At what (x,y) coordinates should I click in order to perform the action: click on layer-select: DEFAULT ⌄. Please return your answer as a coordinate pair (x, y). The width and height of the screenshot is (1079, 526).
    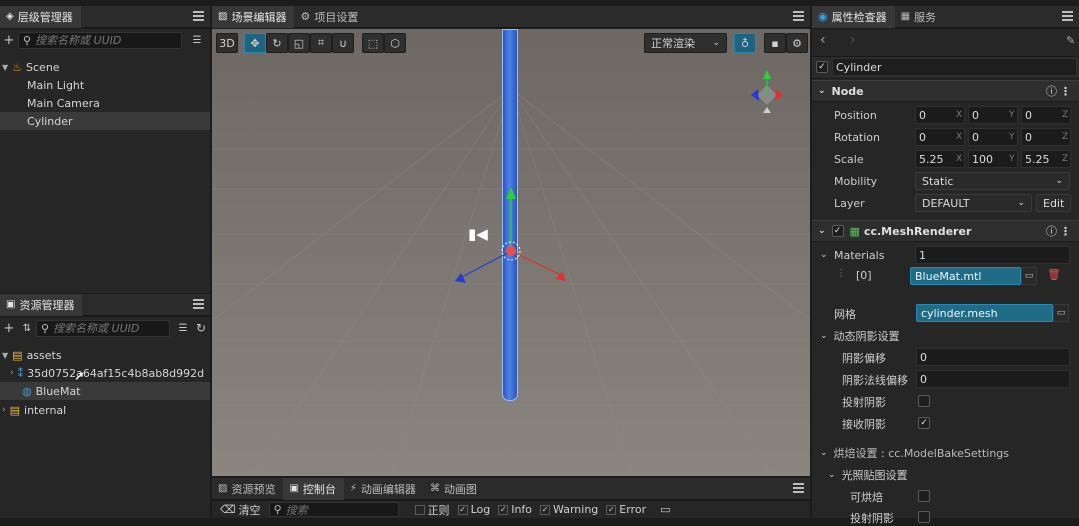
    Looking at the image, I should click on (973, 203).